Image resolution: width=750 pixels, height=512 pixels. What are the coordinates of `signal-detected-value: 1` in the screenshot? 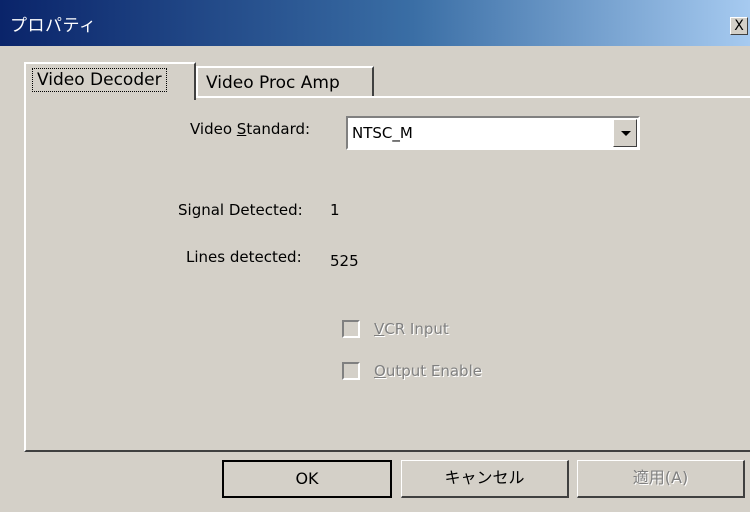 It's located at (335, 210).